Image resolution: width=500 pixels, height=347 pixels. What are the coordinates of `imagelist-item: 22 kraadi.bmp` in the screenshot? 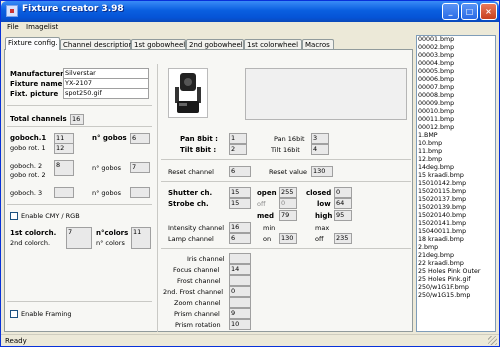 It's located at (456, 264).